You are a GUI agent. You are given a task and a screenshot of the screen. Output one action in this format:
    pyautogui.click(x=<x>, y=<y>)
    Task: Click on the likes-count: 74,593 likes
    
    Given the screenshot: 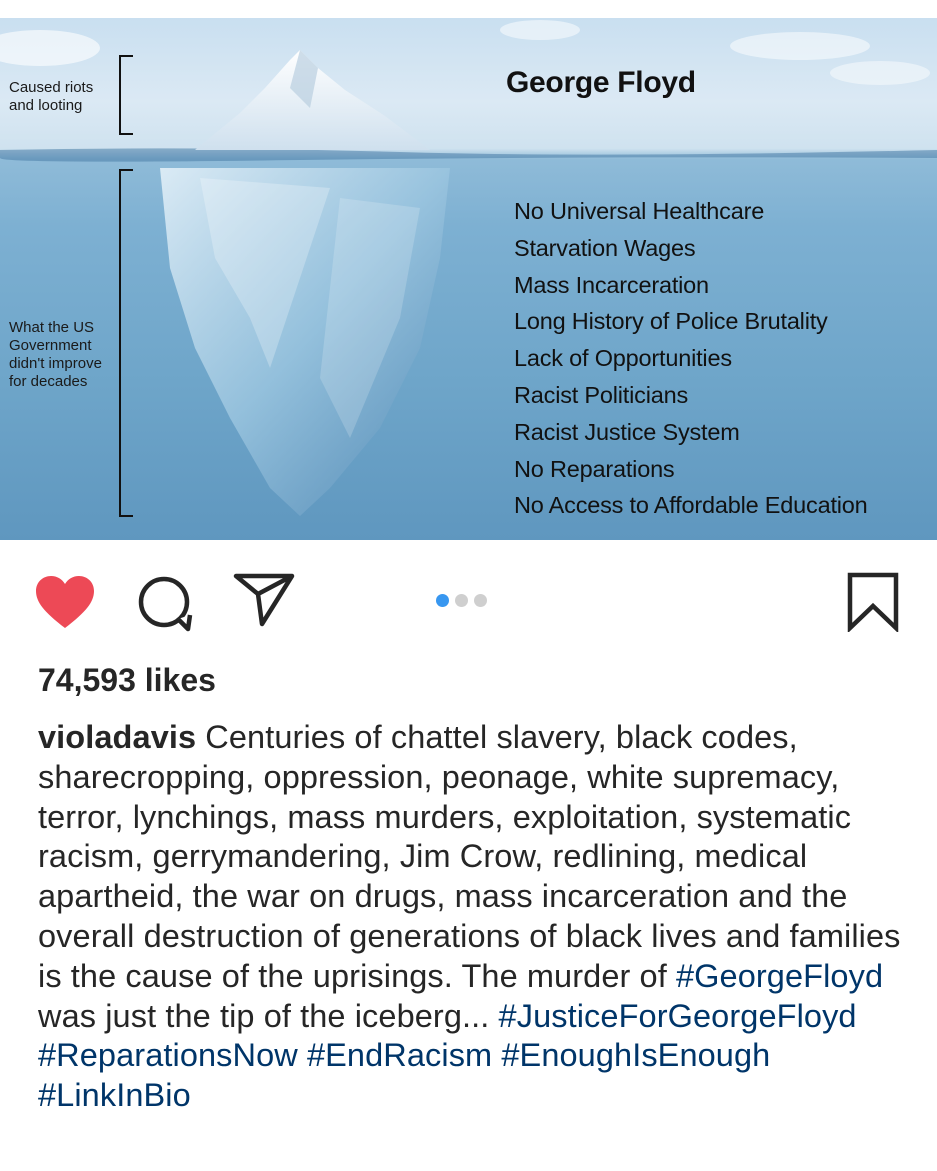 What is the action you would take?
    pyautogui.click(x=127, y=680)
    